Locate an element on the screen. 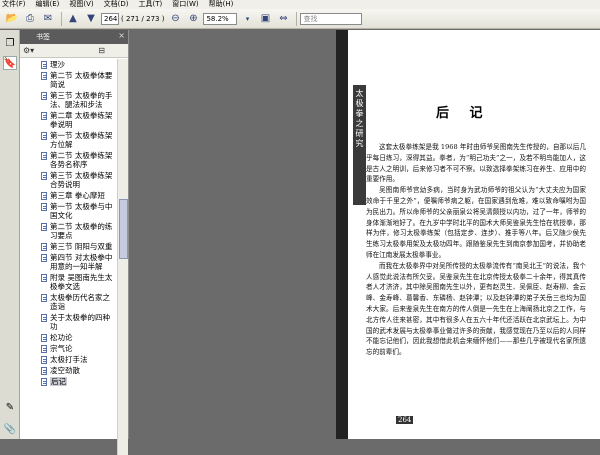 This screenshot has height=455, width=600. bookmark-label: 第二节 太极拳体要简说 is located at coordinates (81, 80).